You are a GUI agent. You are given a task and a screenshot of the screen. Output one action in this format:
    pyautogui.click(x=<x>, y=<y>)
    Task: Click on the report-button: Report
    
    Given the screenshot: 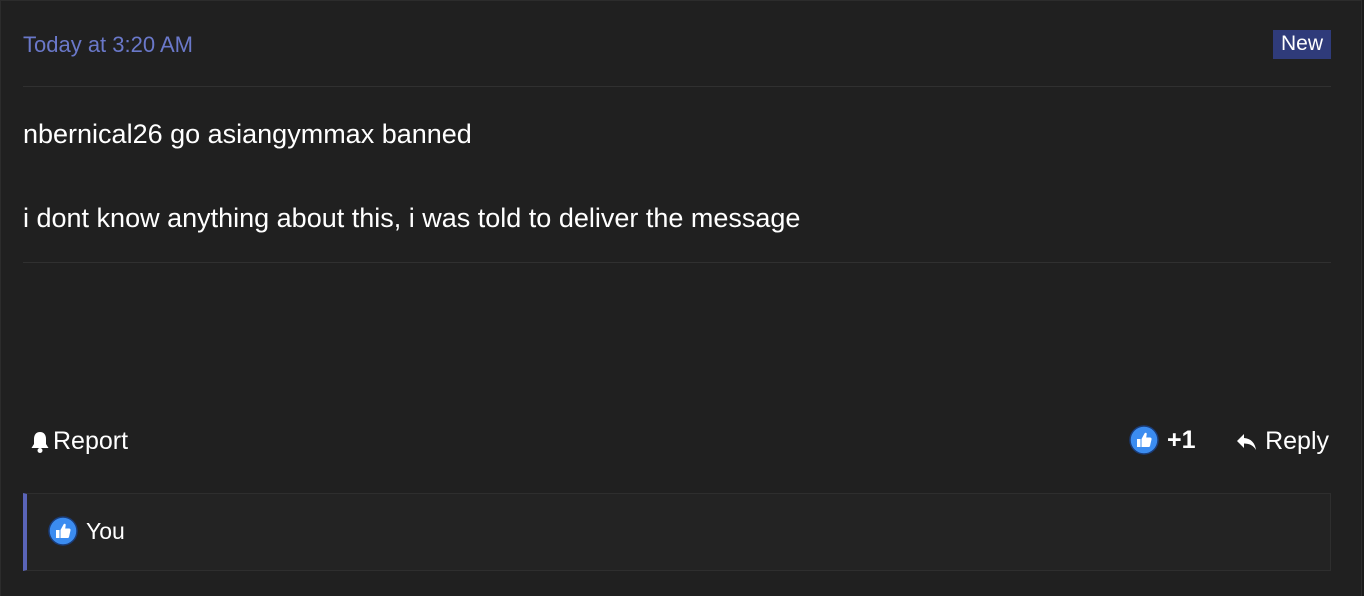 What is the action you would take?
    pyautogui.click(x=78, y=441)
    